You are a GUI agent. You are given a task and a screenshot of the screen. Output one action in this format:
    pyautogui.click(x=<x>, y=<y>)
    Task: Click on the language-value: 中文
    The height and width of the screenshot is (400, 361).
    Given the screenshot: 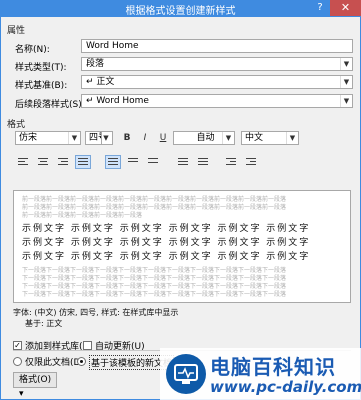 What is the action you would take?
    pyautogui.click(x=254, y=138)
    